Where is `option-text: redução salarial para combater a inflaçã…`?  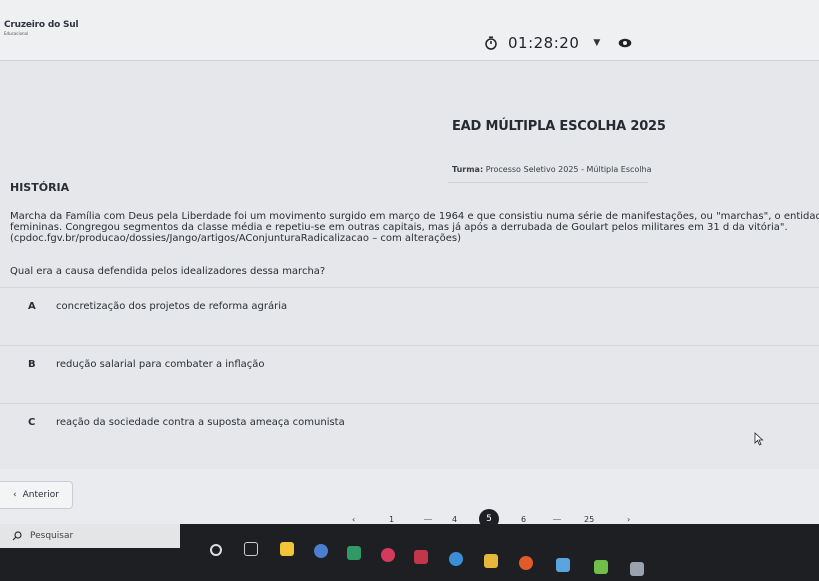 option-text: redução salarial para combater a inflaçã… is located at coordinates (160, 364).